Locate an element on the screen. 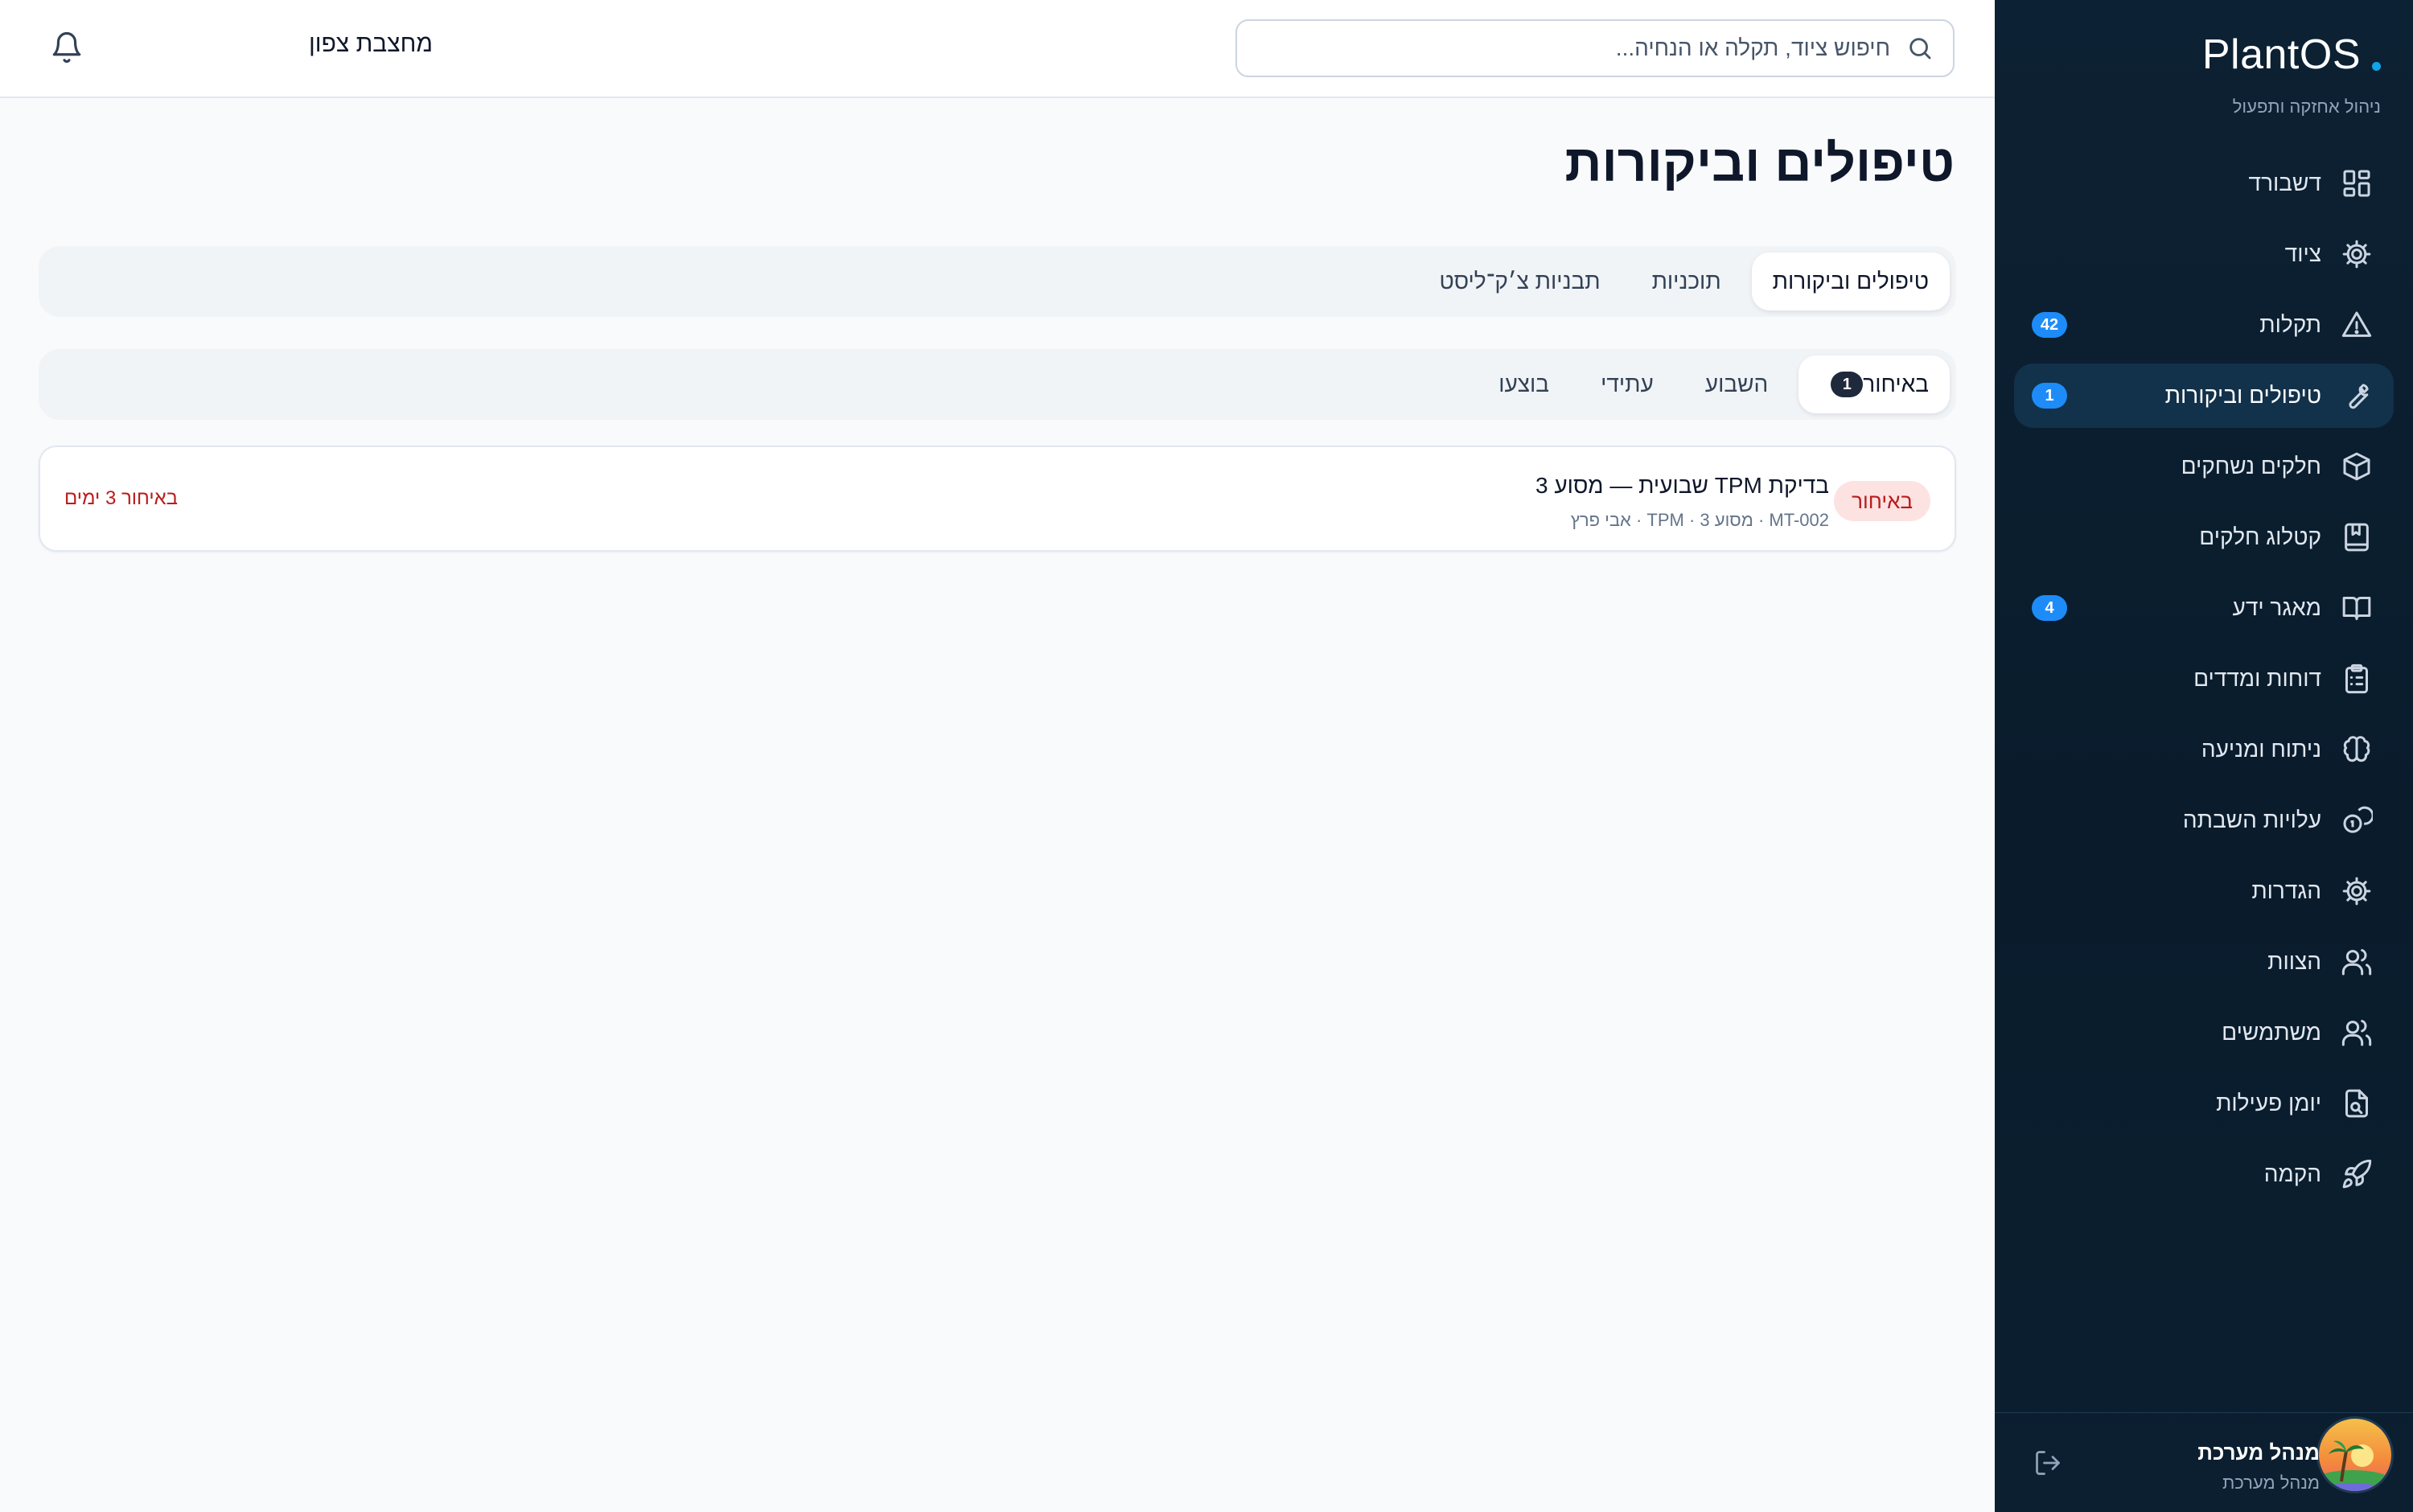  package-icon is located at coordinates (2357, 466).